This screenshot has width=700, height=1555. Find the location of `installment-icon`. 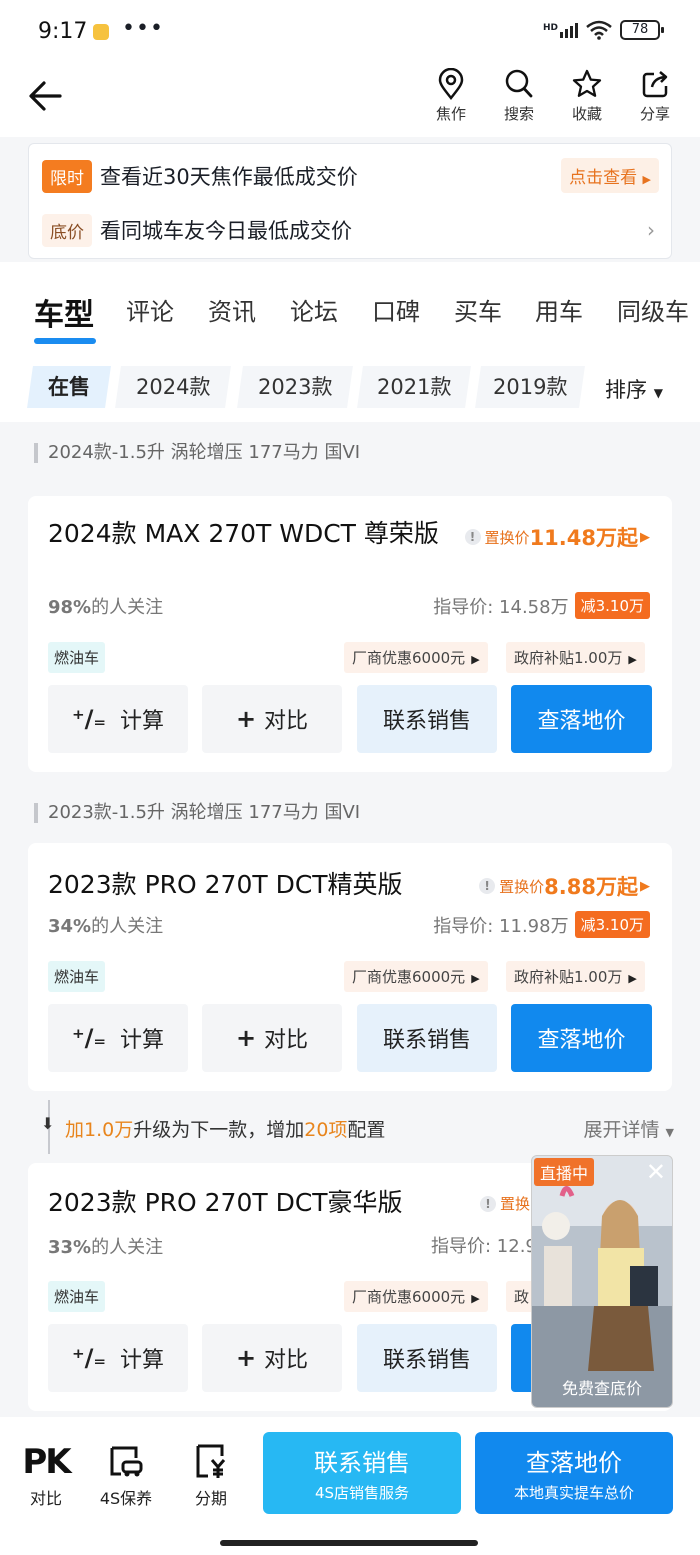

installment-icon is located at coordinates (211, 1461).